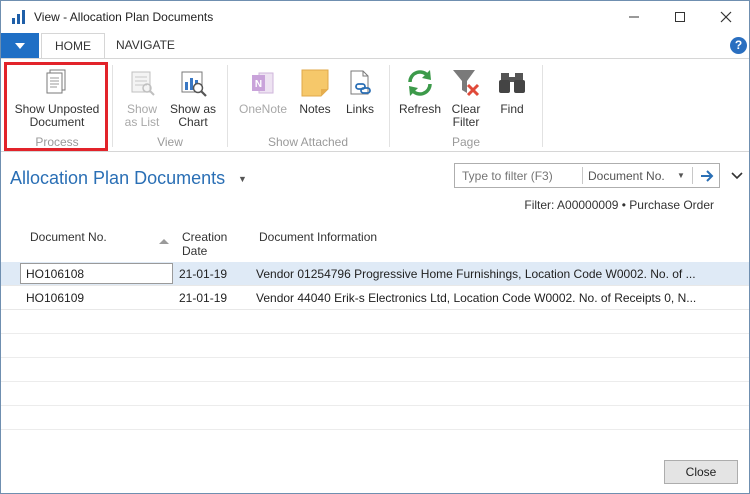 The height and width of the screenshot is (494, 750). Describe the element at coordinates (587, 175) in the screenshot. I see `filter-box: Document No. ▼` at that location.